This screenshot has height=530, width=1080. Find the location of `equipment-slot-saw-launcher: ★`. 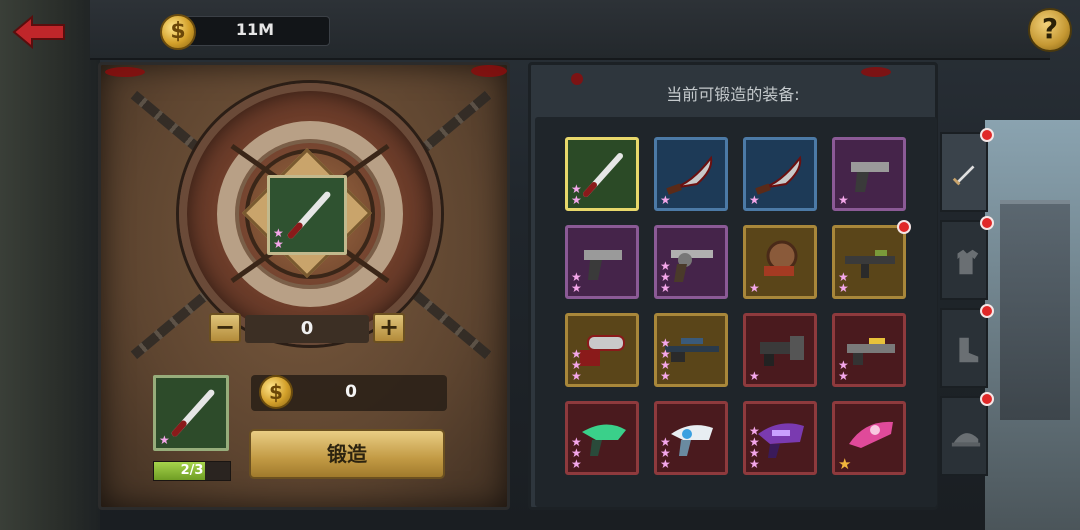

equipment-slot-saw-launcher: ★ is located at coordinates (780, 262).